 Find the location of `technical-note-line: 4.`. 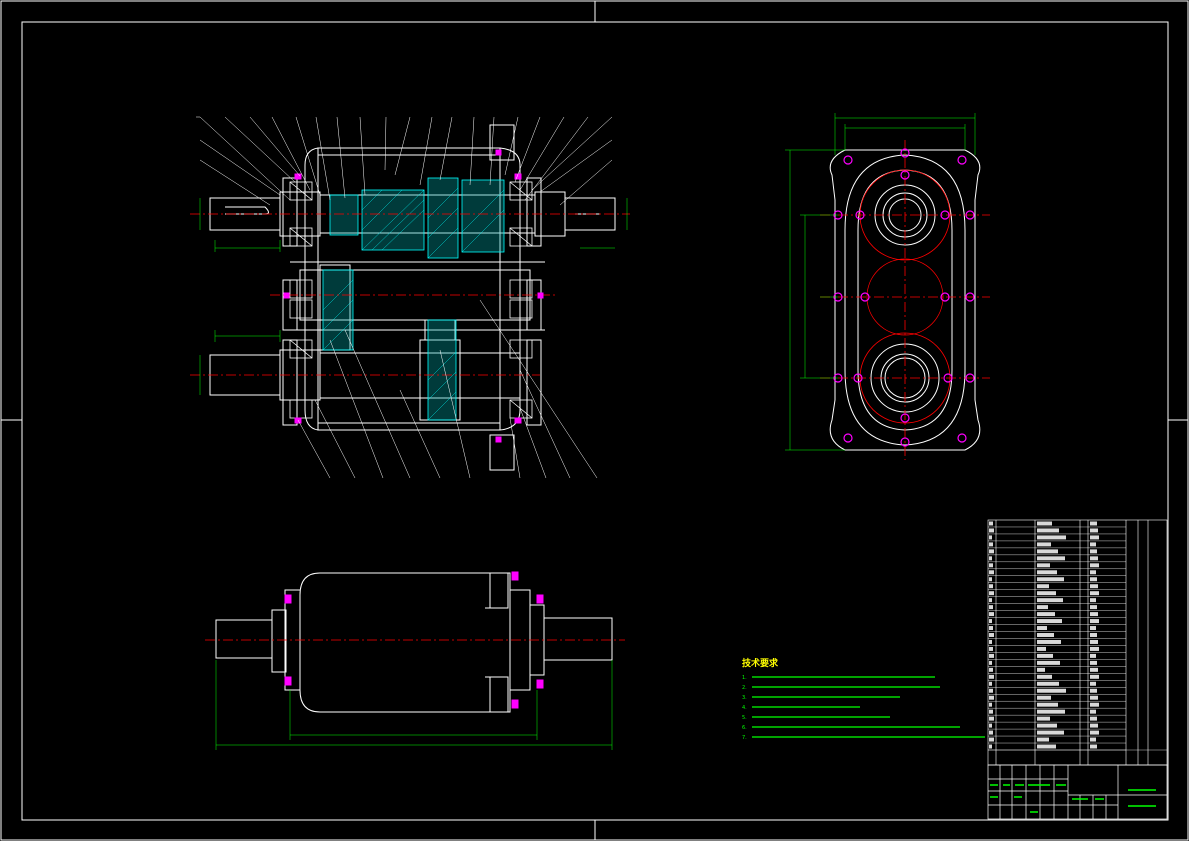

technical-note-line: 4. is located at coordinates (744, 708).